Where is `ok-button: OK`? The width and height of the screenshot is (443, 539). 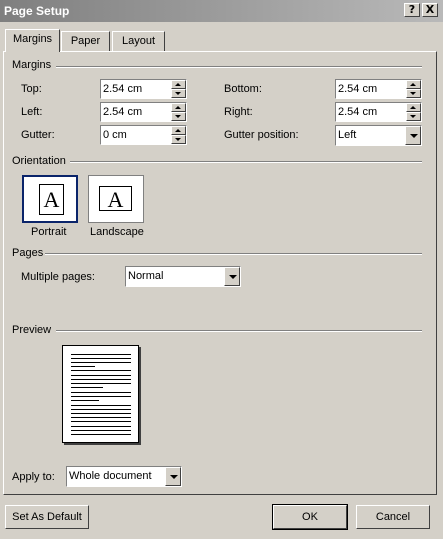 ok-button: OK is located at coordinates (310, 517).